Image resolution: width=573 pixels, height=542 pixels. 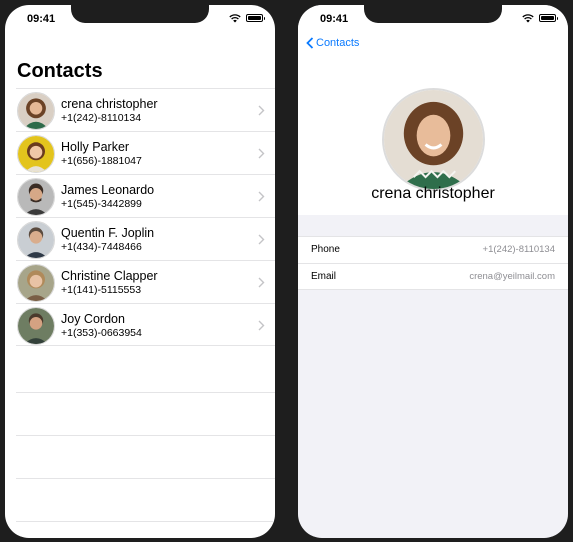 What do you see at coordinates (512, 276) in the screenshot?
I see `email-value: crena@yeilmail.com` at bounding box center [512, 276].